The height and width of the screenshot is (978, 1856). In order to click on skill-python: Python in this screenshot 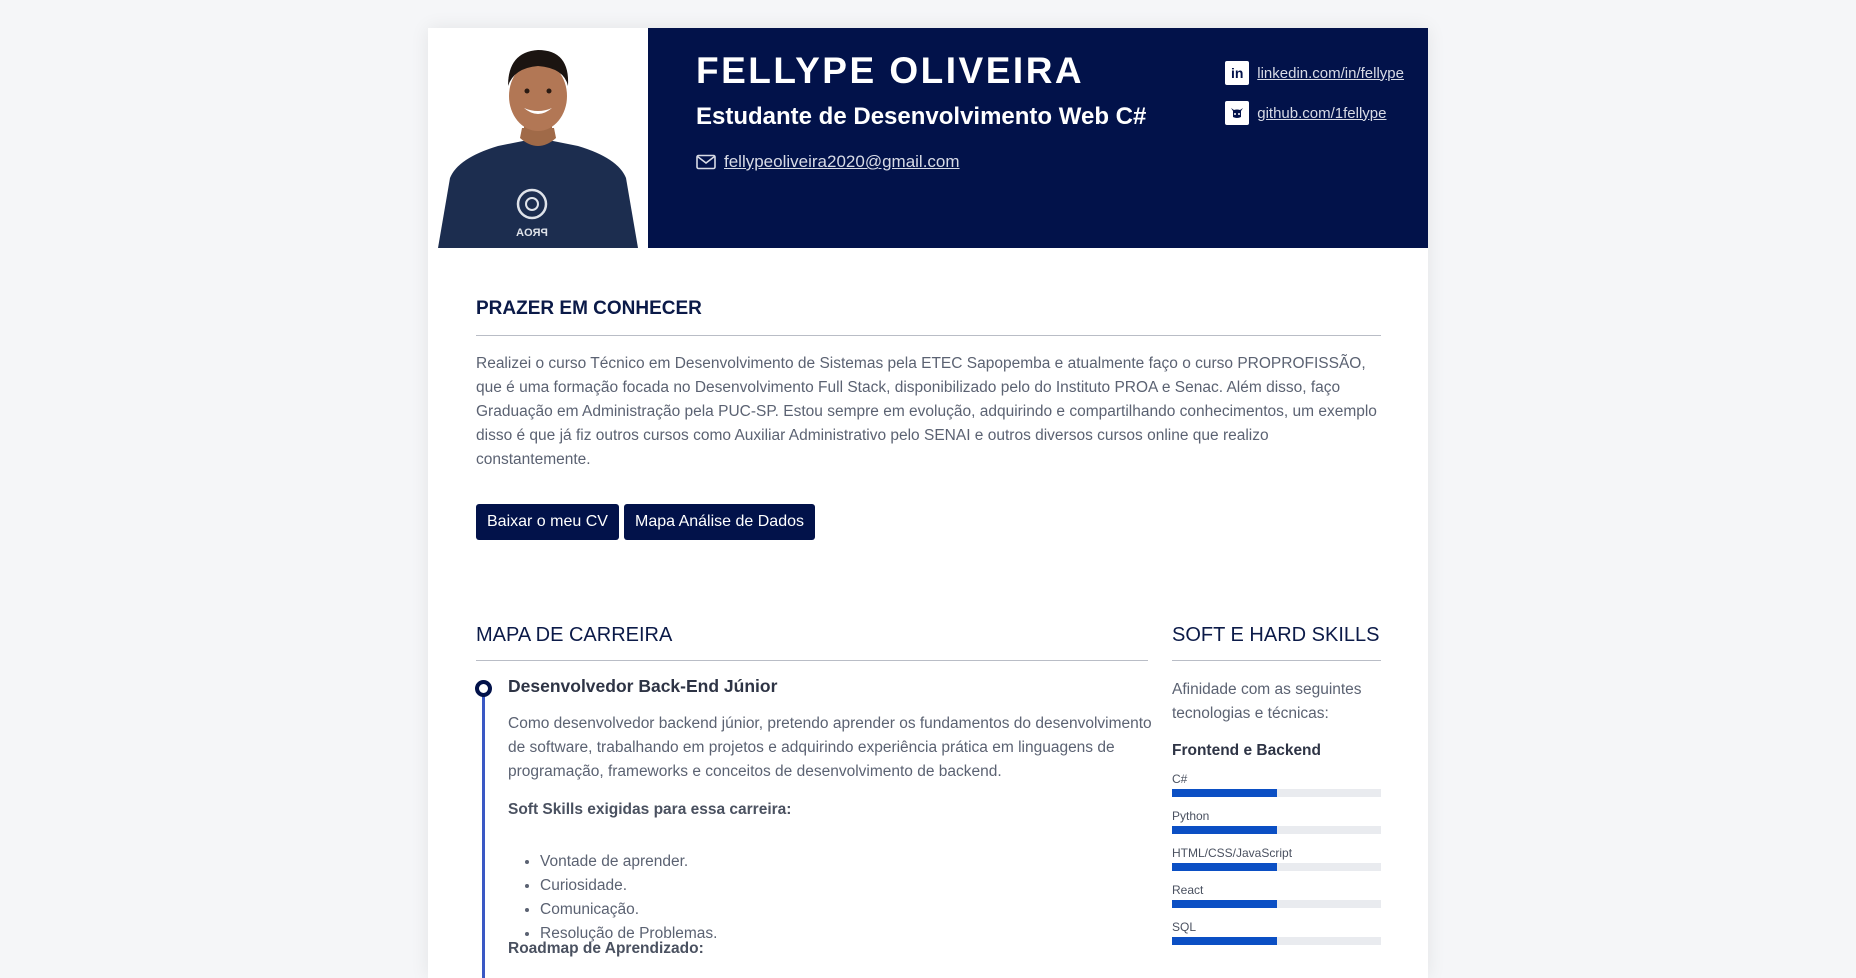, I will do `click(1276, 821)`.